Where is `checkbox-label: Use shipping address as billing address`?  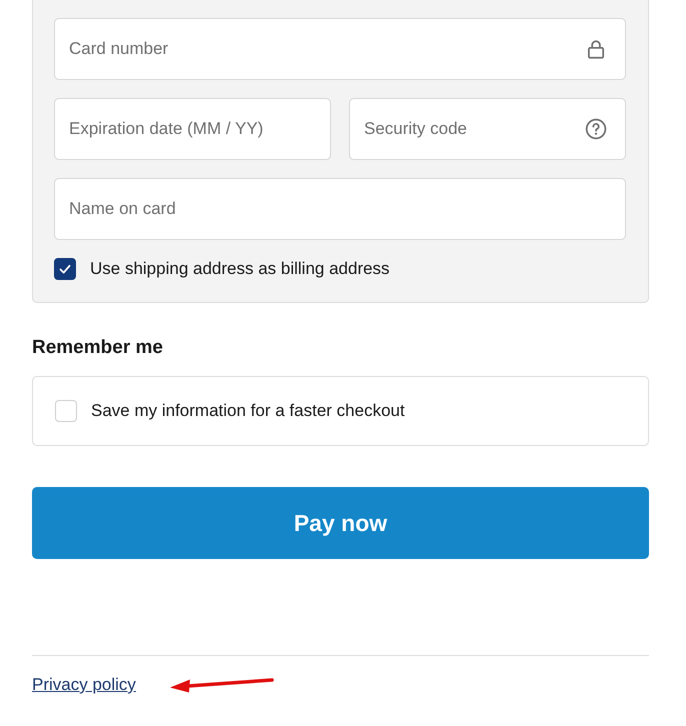
checkbox-label: Use shipping address as billing address is located at coordinates (240, 269).